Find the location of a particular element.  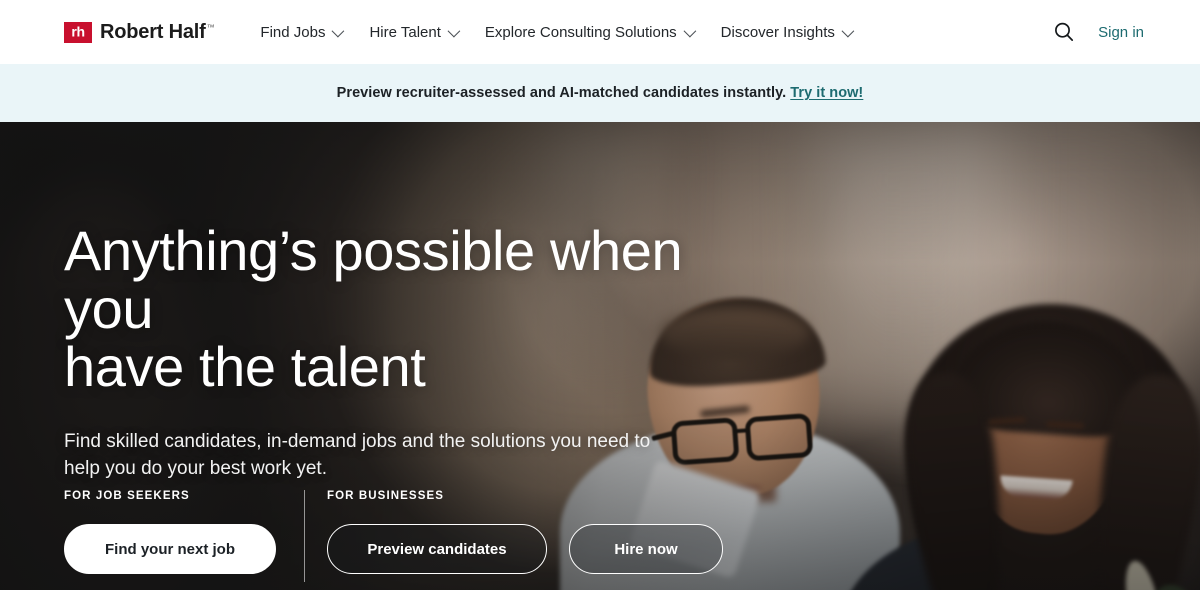

trademark-symbol: ™ is located at coordinates (210, 27).